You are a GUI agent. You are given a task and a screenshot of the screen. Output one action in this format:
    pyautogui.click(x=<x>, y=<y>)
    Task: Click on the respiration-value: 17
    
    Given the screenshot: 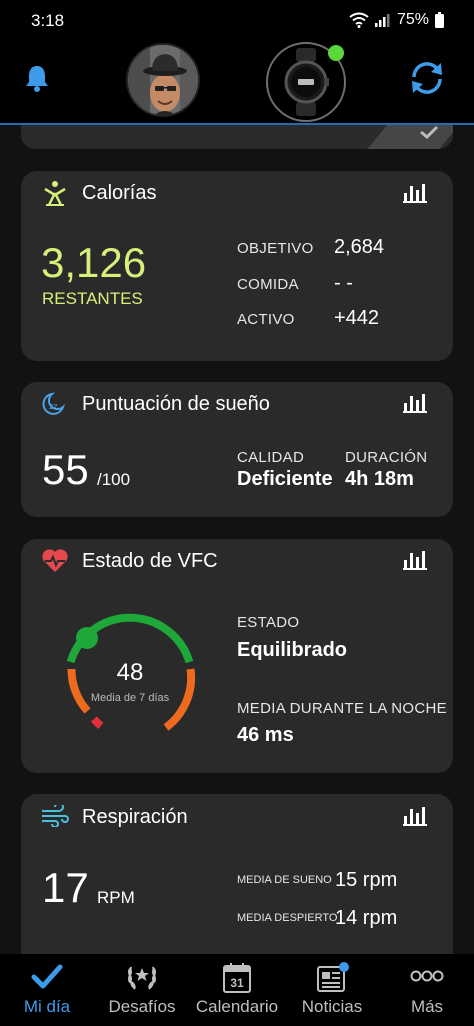 What is the action you would take?
    pyautogui.click(x=65, y=887)
    